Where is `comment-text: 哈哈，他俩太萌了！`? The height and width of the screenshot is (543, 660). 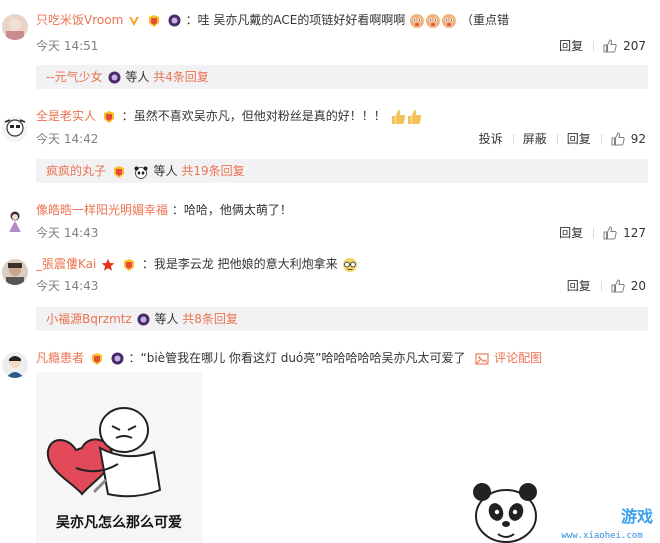 comment-text: 哈哈，他俩太萌了！ is located at coordinates (237, 210).